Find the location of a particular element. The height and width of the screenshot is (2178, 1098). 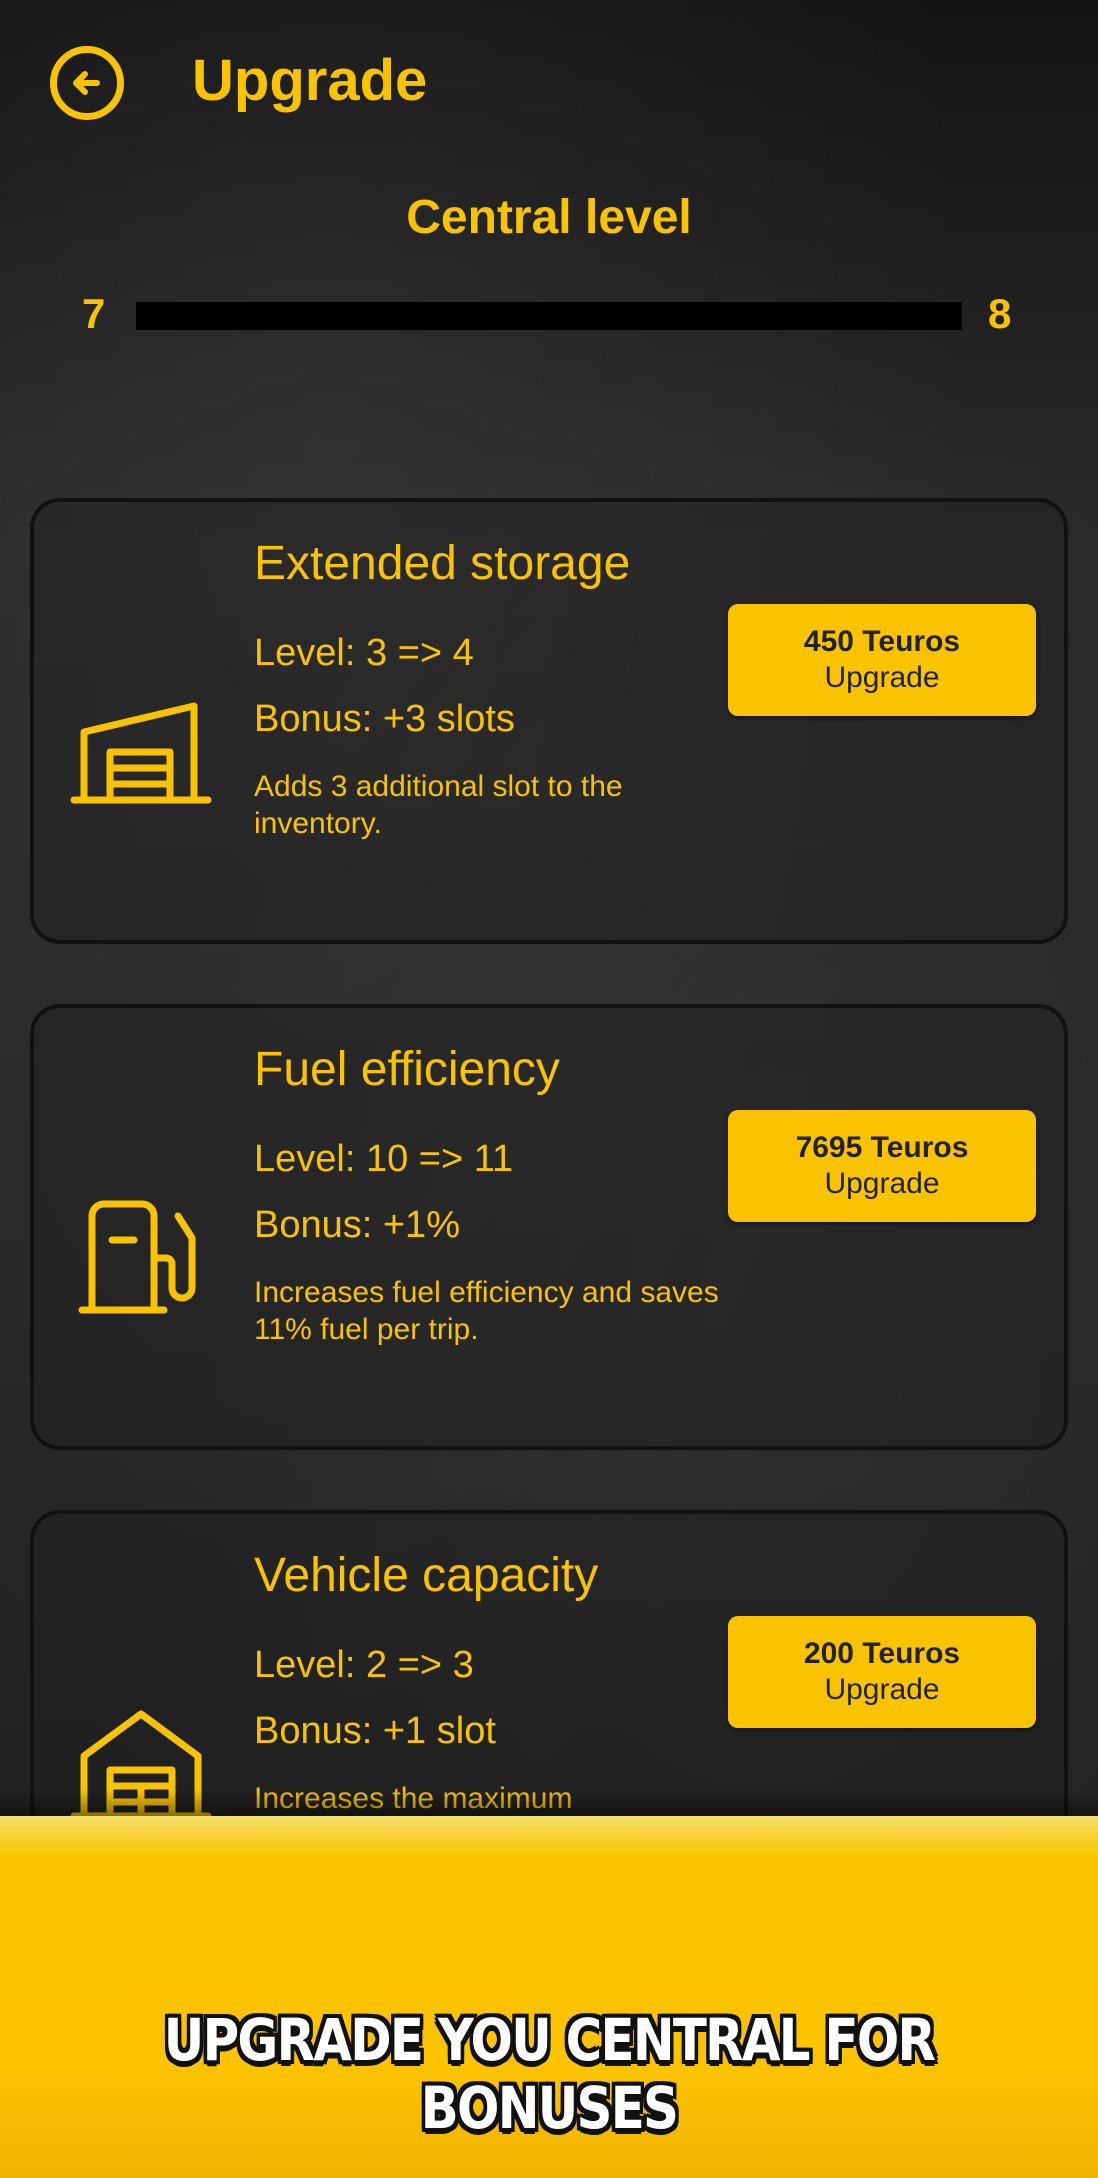

arrow-left-icon is located at coordinates (86, 83).